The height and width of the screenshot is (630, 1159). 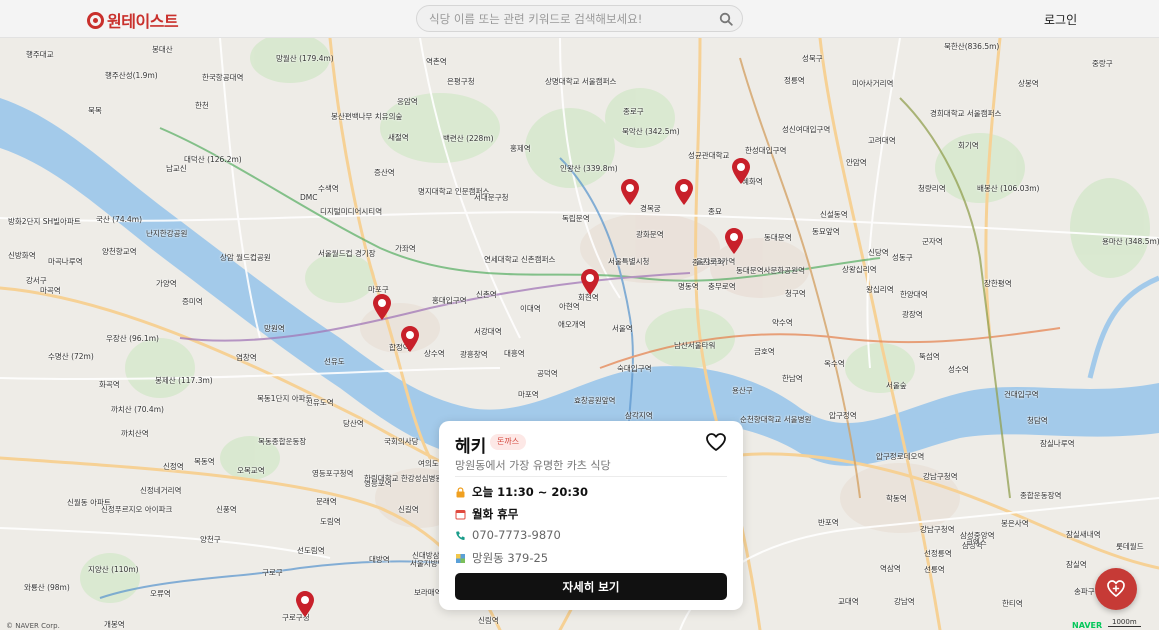 What do you see at coordinates (581, 81) in the screenshot?
I see `map-label: 상명대학교 서울캠퍼스` at bounding box center [581, 81].